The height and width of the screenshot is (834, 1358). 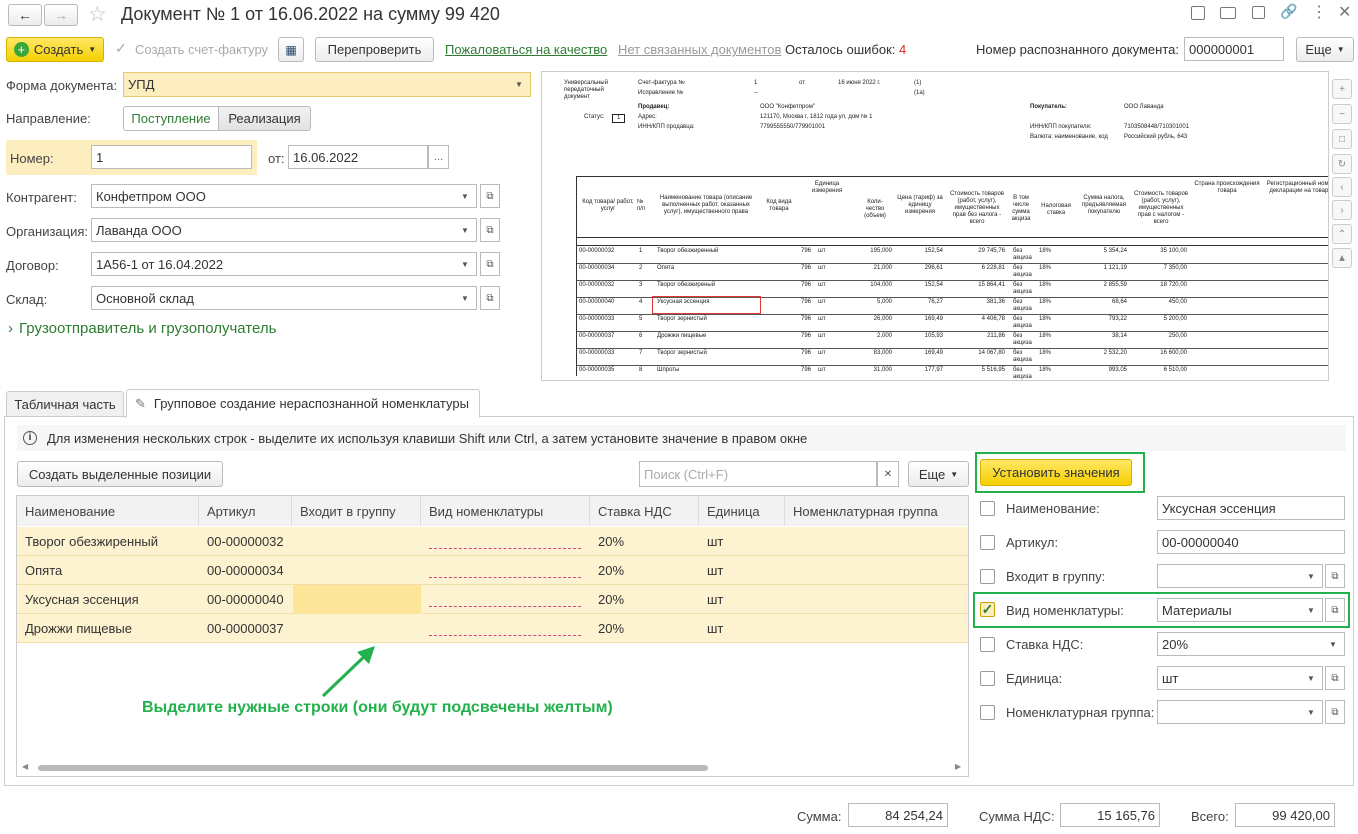 What do you see at coordinates (65, 404) in the screenshot?
I see `tab-table: Табличная часть` at bounding box center [65, 404].